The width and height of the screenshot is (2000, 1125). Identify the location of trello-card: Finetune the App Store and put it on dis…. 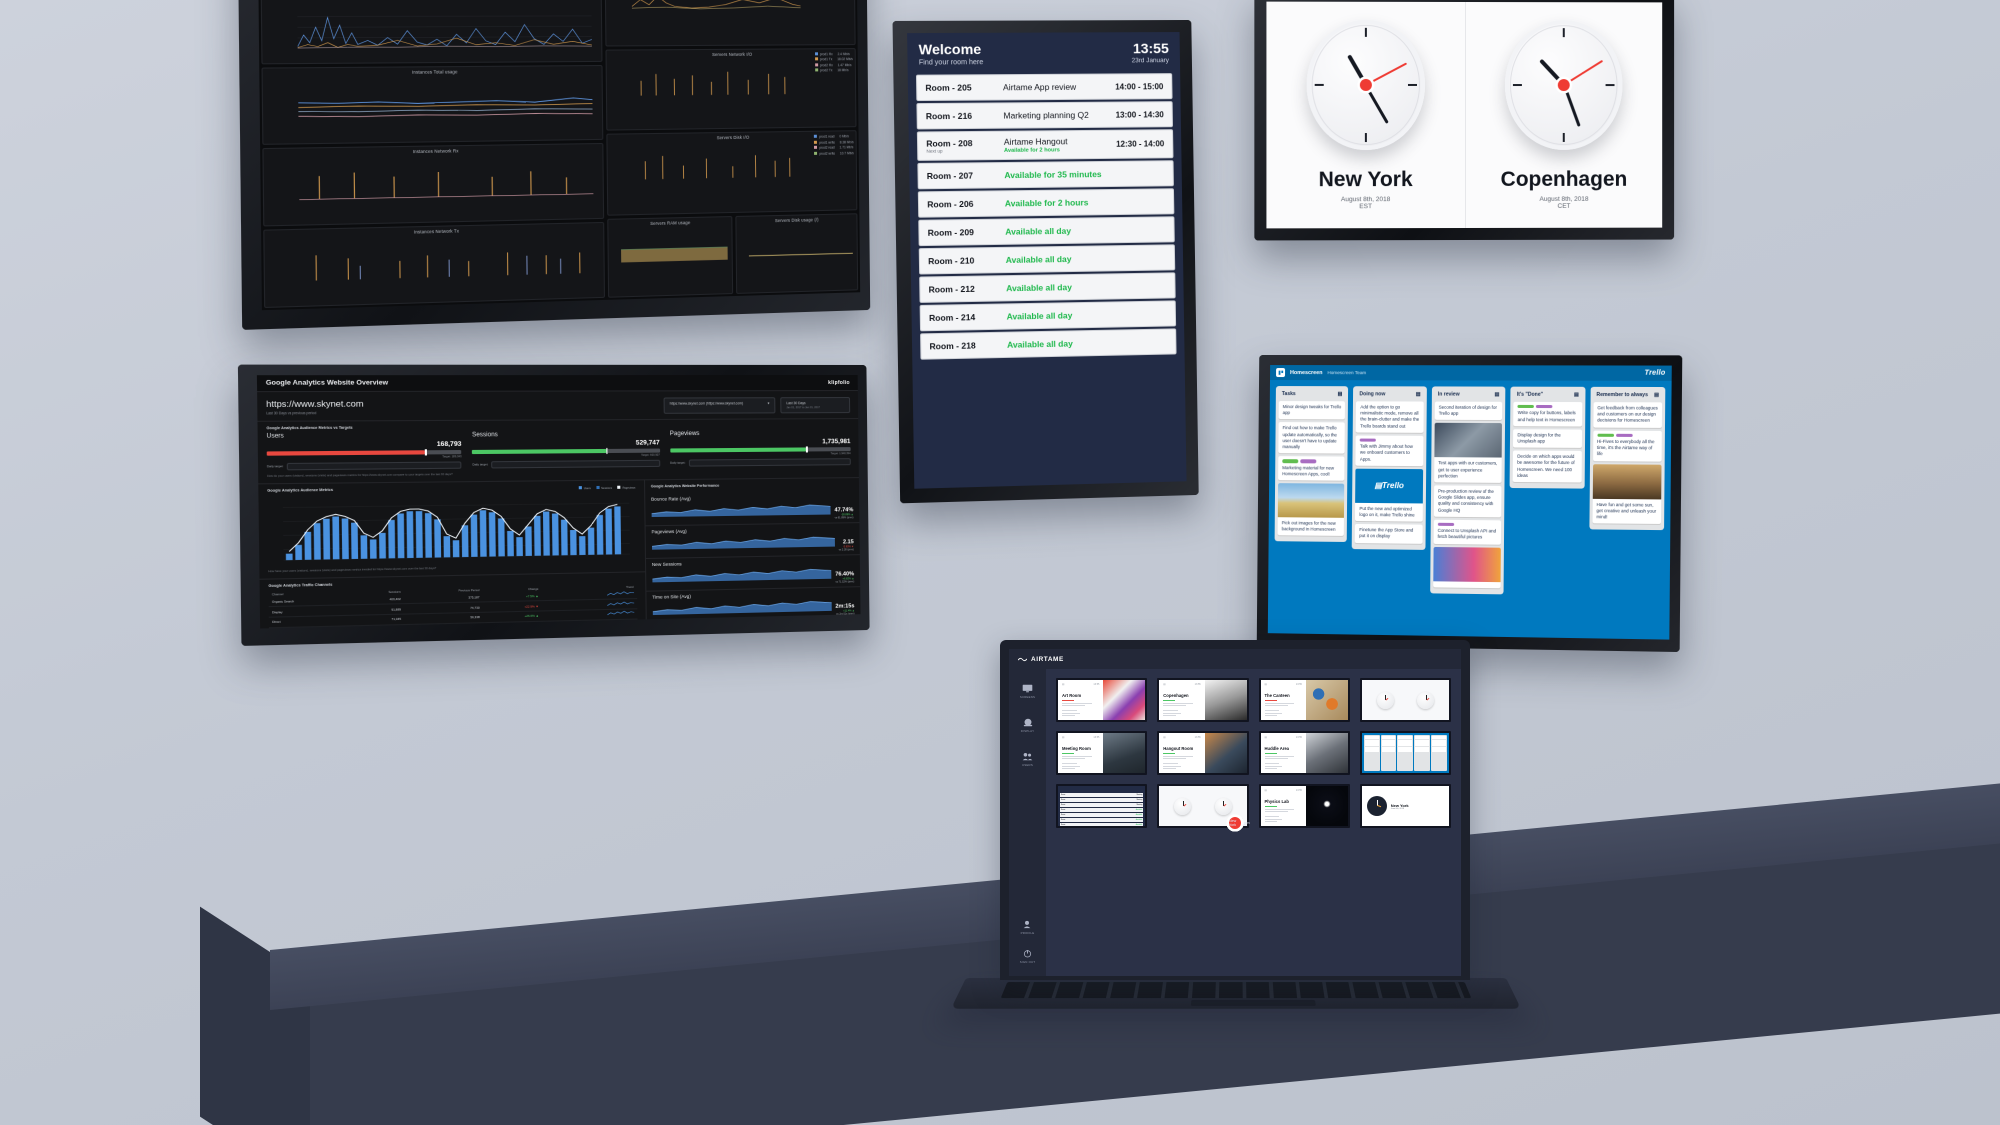
(1389, 534).